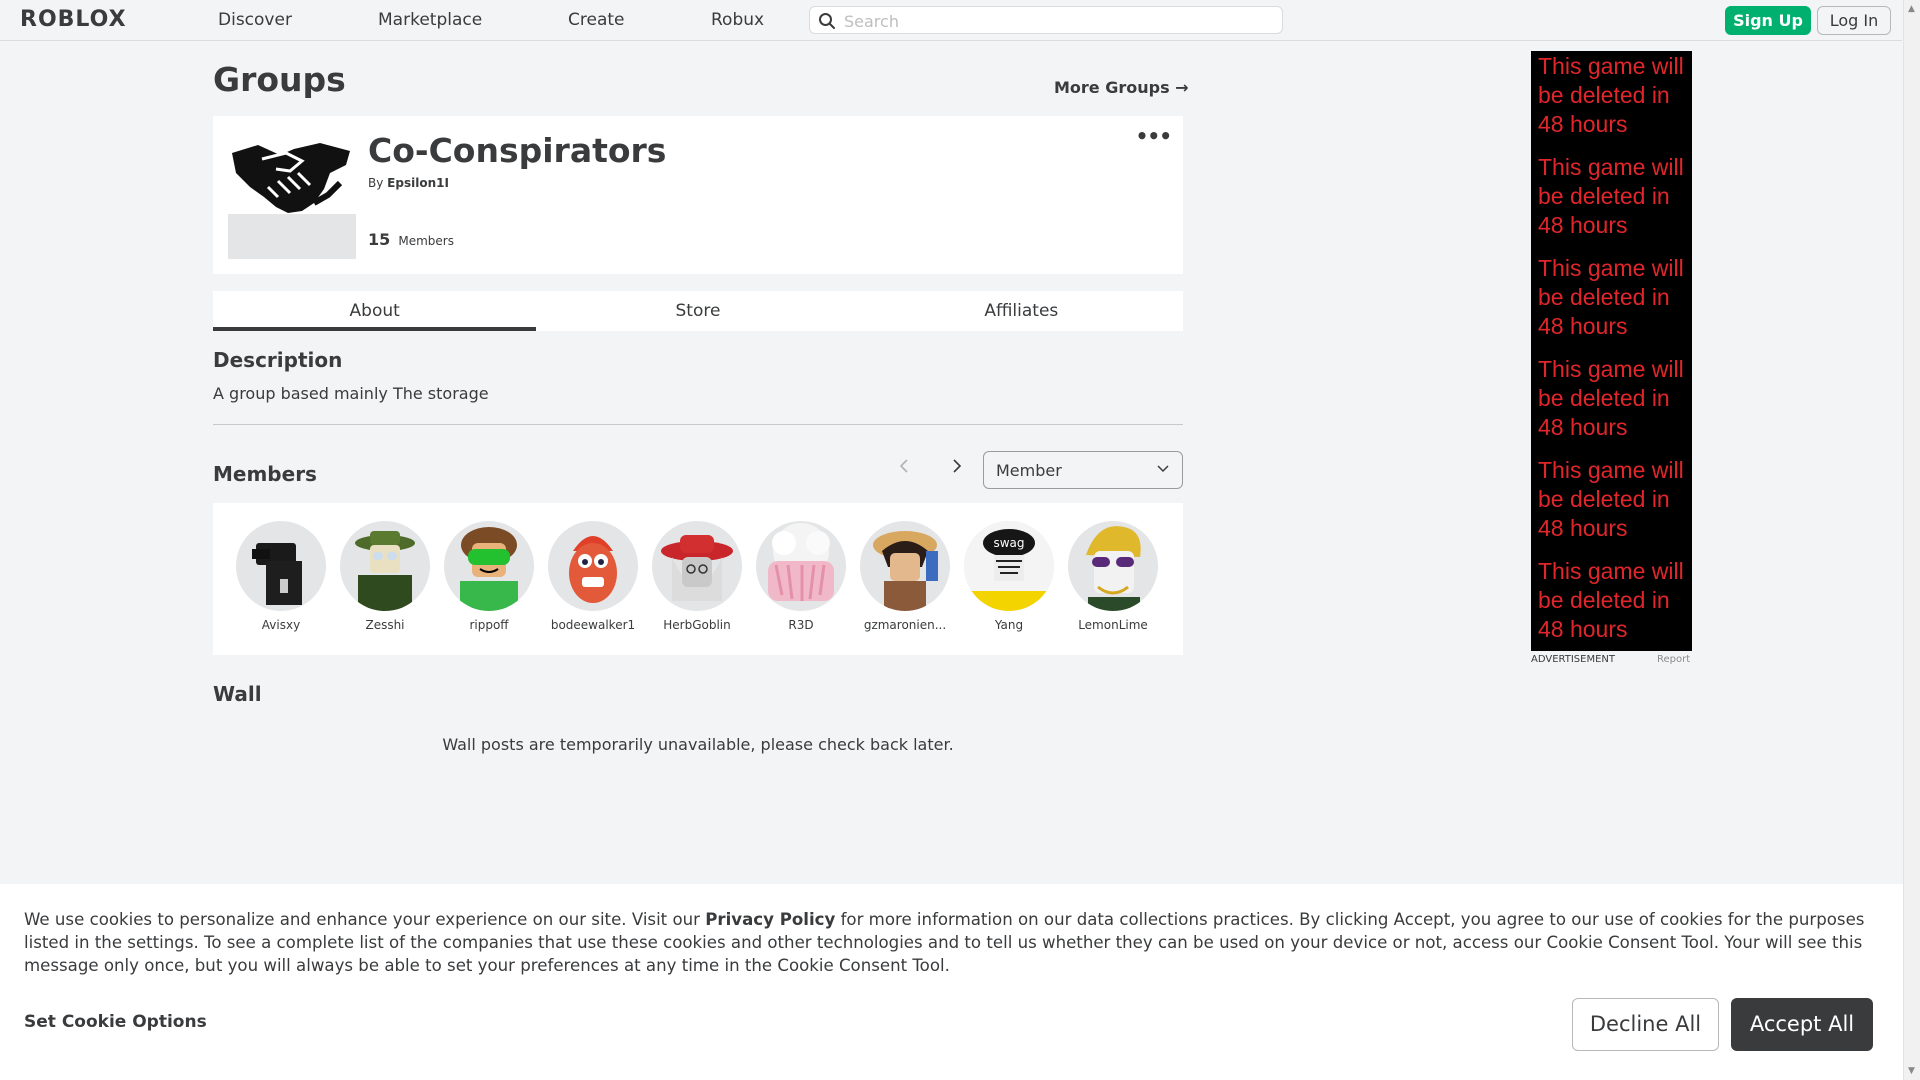 This screenshot has height=1080, width=1920. What do you see at coordinates (1154, 136) in the screenshot?
I see `group-more-menu-button: •••` at bounding box center [1154, 136].